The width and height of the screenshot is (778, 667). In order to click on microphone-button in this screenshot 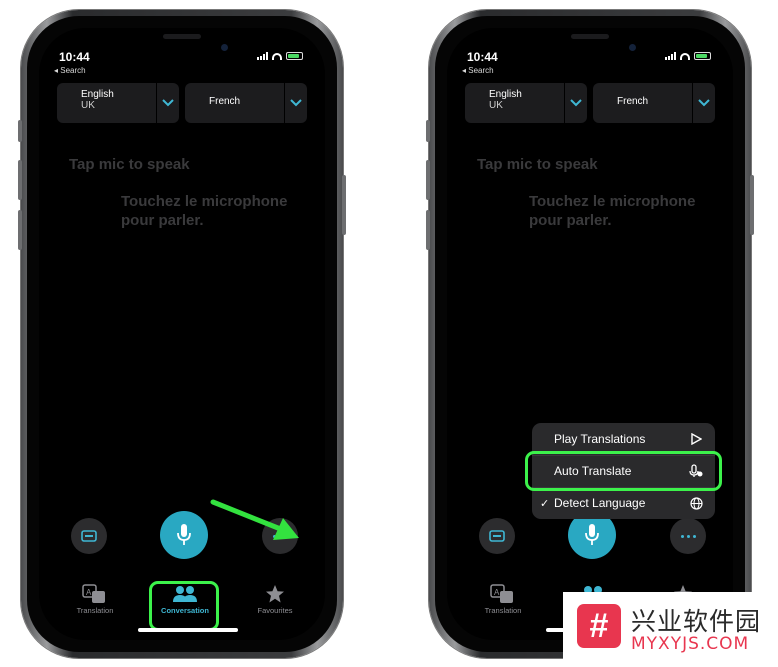, I will do `click(184, 535)`.